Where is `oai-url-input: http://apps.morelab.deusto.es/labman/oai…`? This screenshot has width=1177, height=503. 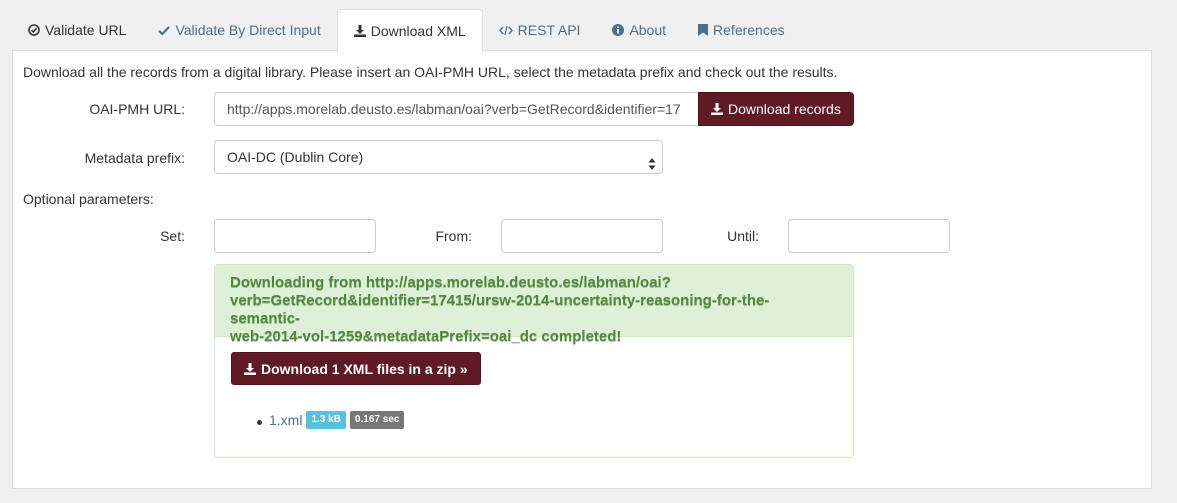
oai-url-input: http://apps.morelab.deusto.es/labman/oai… is located at coordinates (456, 109).